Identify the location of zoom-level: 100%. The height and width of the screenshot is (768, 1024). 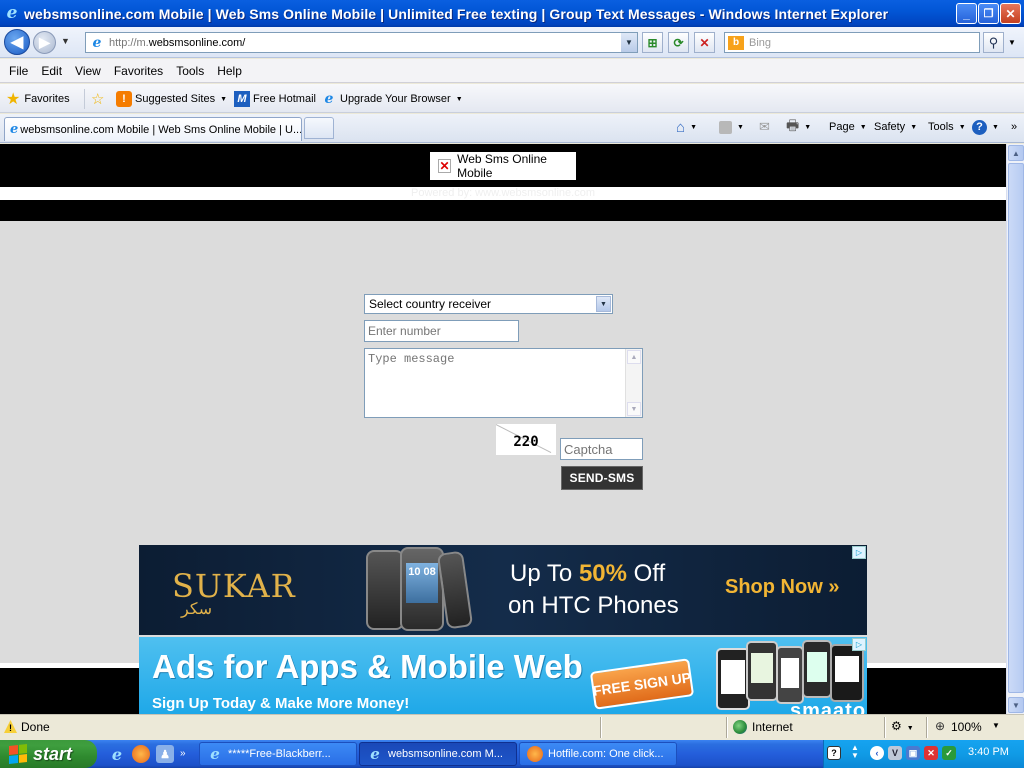
(966, 727).